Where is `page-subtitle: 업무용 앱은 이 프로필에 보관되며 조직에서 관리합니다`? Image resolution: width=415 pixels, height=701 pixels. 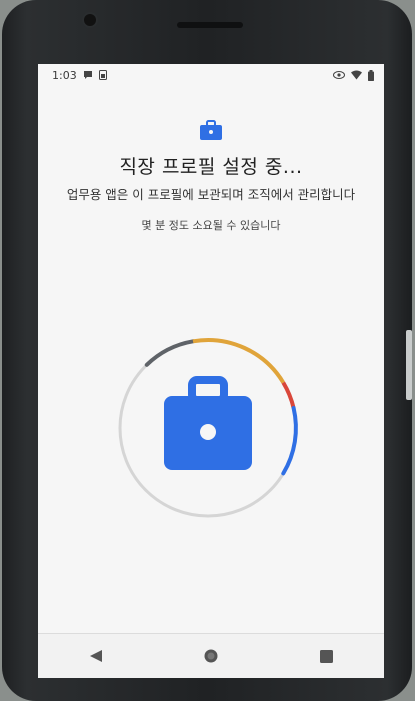 page-subtitle: 업무용 앱은 이 프로필에 보관되며 조직에서 관리합니다 is located at coordinates (211, 194).